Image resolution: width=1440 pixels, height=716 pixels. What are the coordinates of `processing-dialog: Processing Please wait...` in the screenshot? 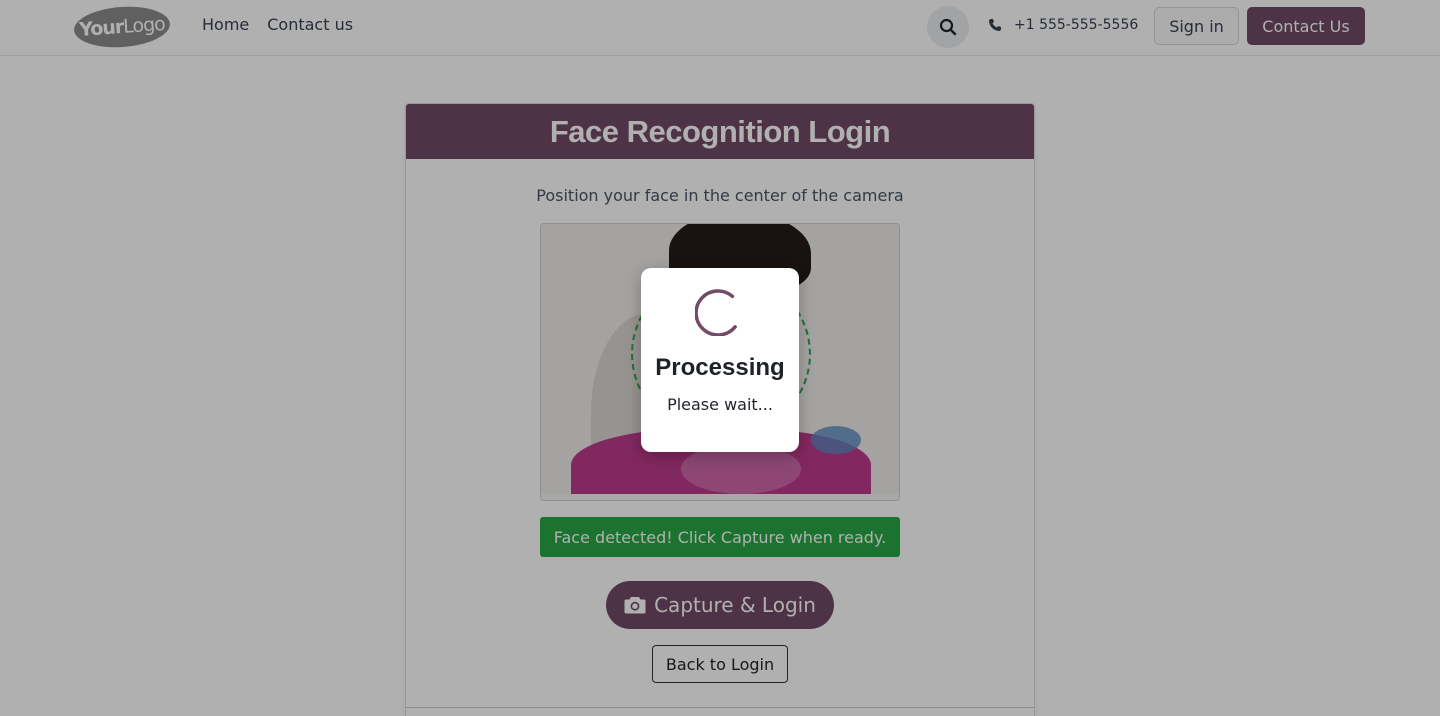 It's located at (720, 360).